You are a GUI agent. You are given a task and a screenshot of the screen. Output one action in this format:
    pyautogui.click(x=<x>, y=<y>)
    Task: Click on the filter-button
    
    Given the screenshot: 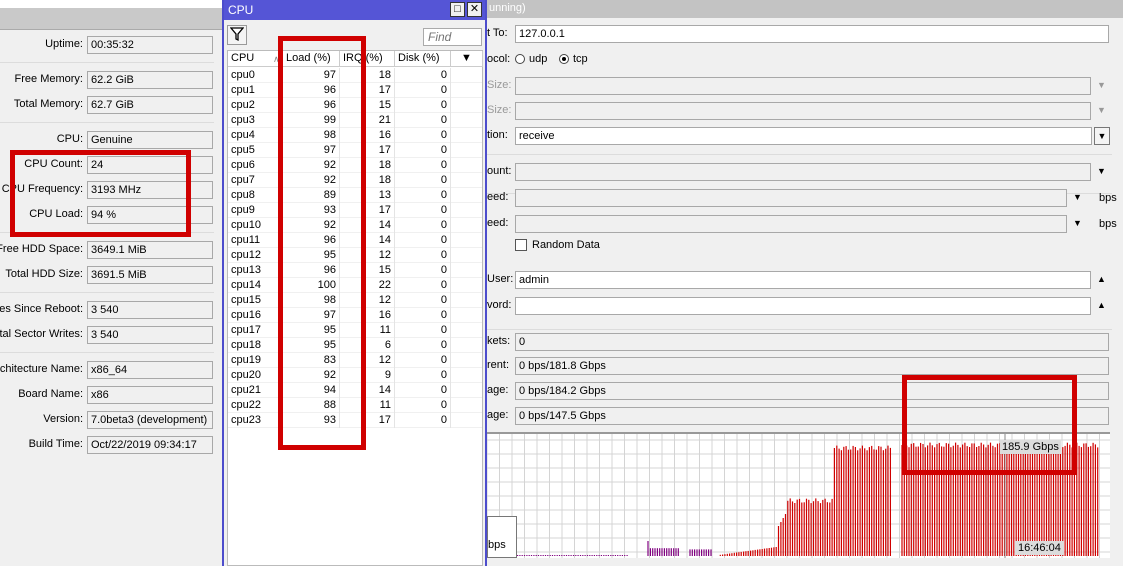 What is the action you would take?
    pyautogui.click(x=237, y=35)
    